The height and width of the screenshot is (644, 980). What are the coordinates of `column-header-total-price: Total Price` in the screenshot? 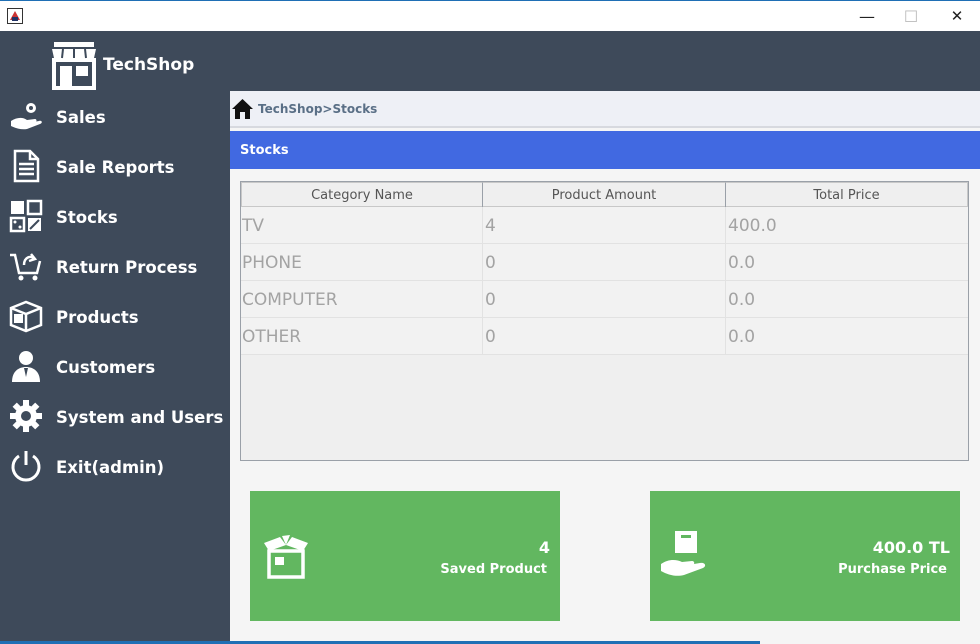 It's located at (847, 194).